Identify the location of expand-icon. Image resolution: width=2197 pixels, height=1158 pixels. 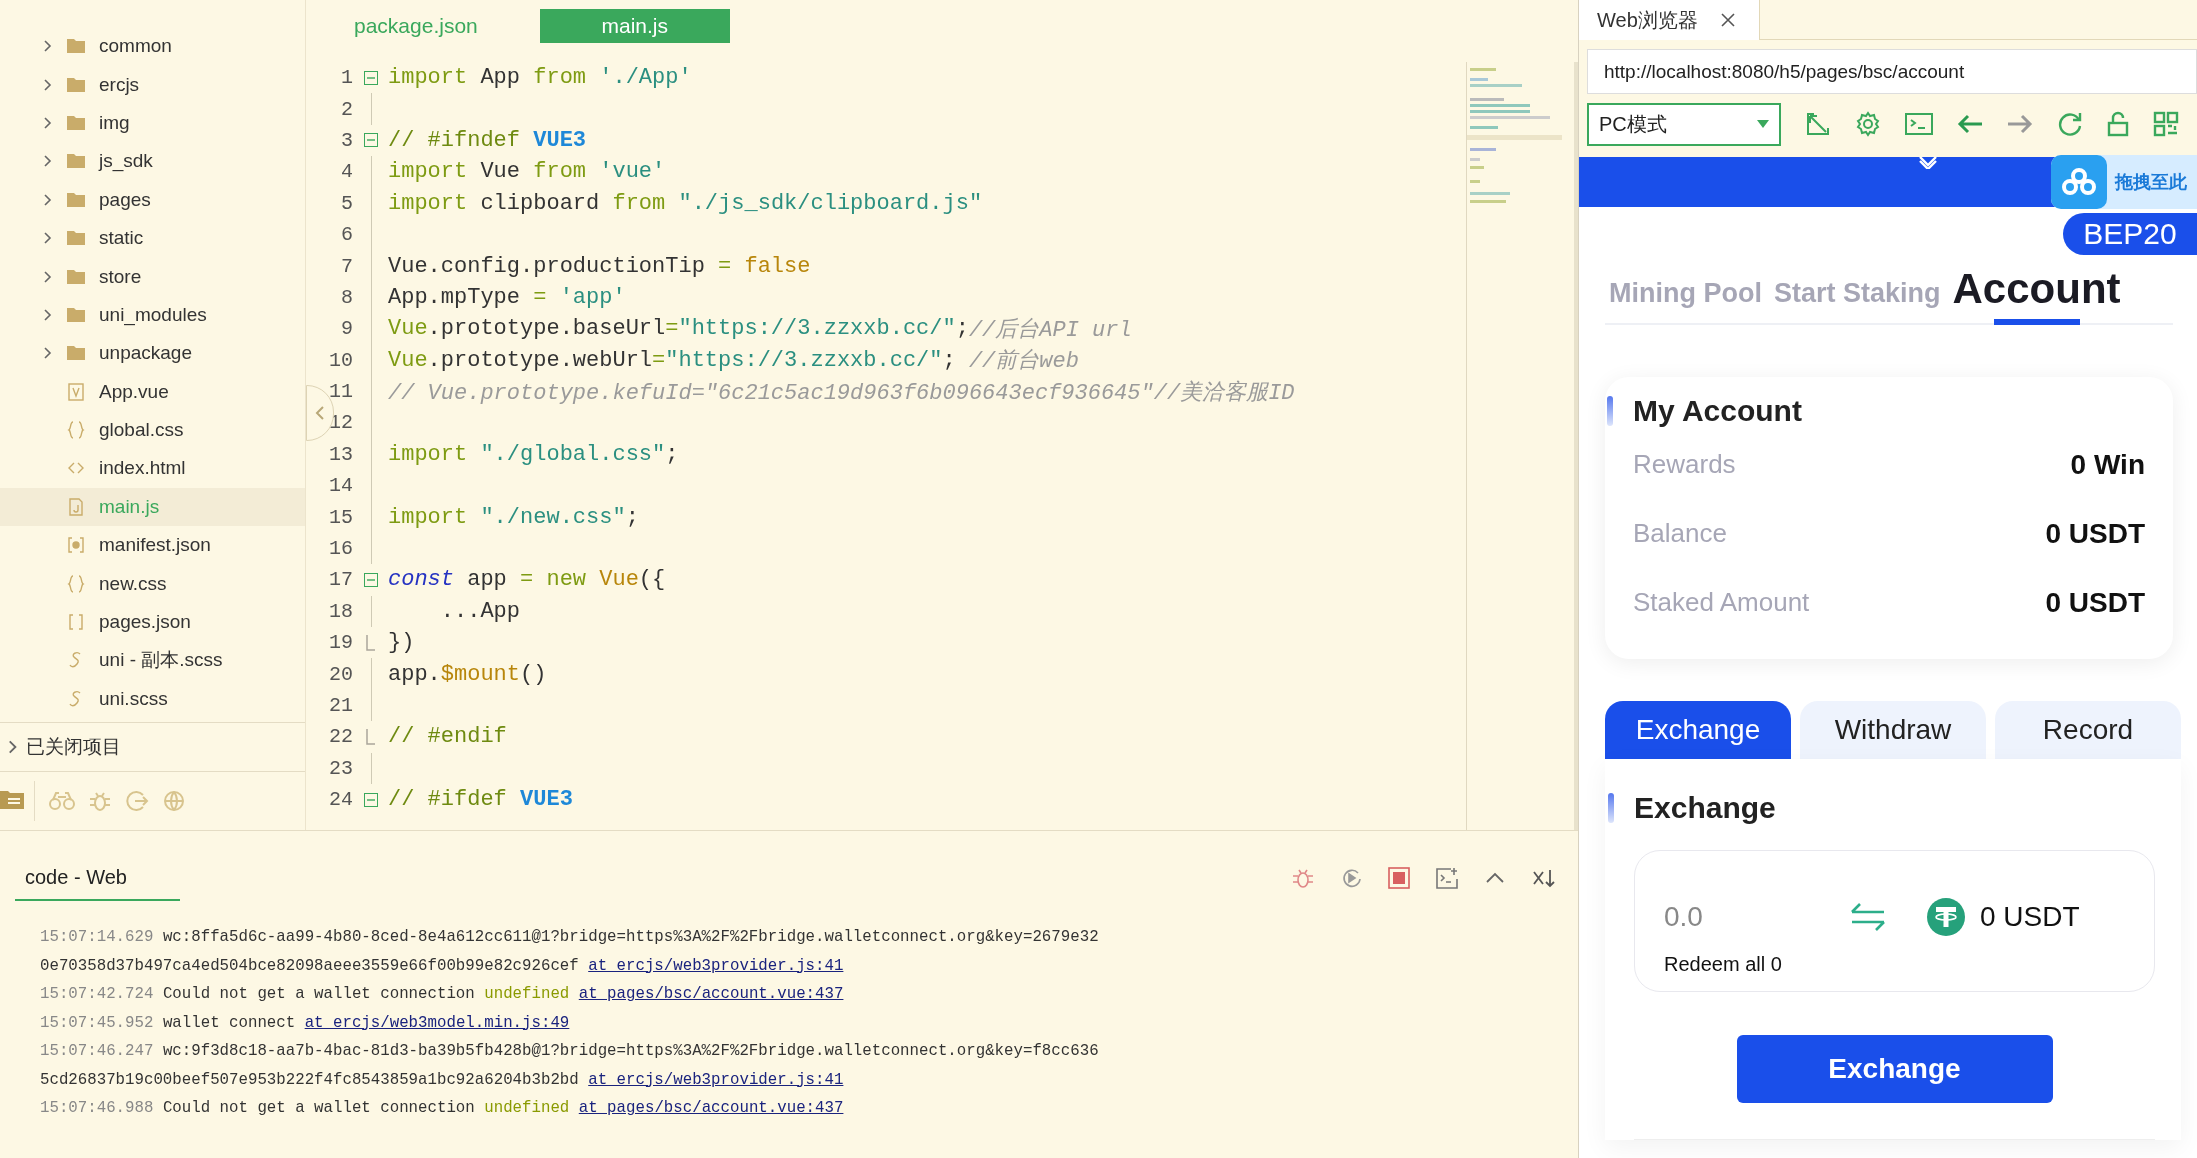
(1818, 124).